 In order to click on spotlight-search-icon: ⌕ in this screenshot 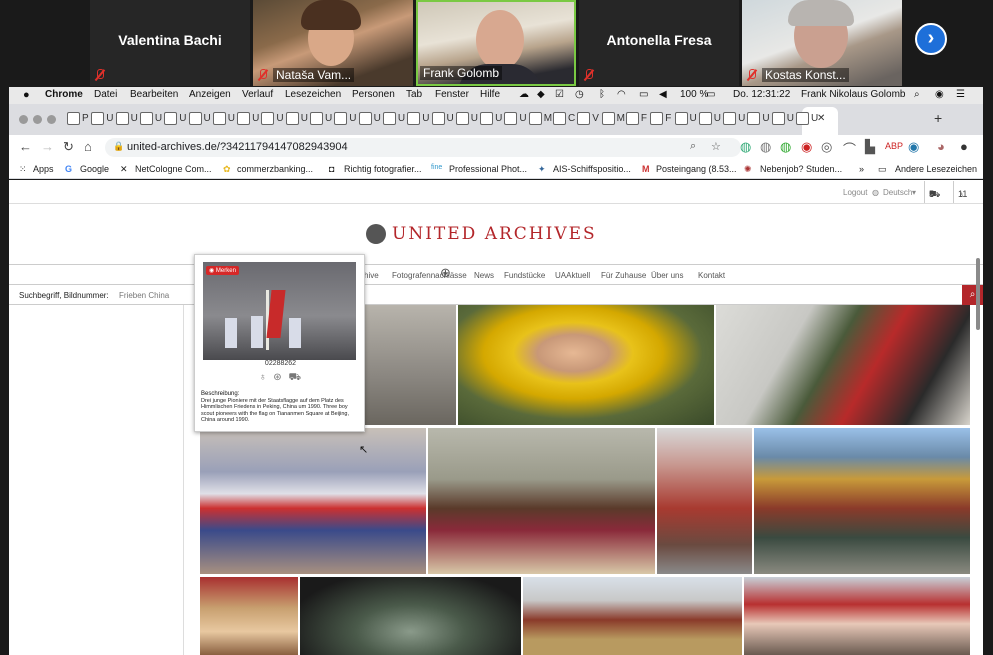, I will do `click(917, 94)`.